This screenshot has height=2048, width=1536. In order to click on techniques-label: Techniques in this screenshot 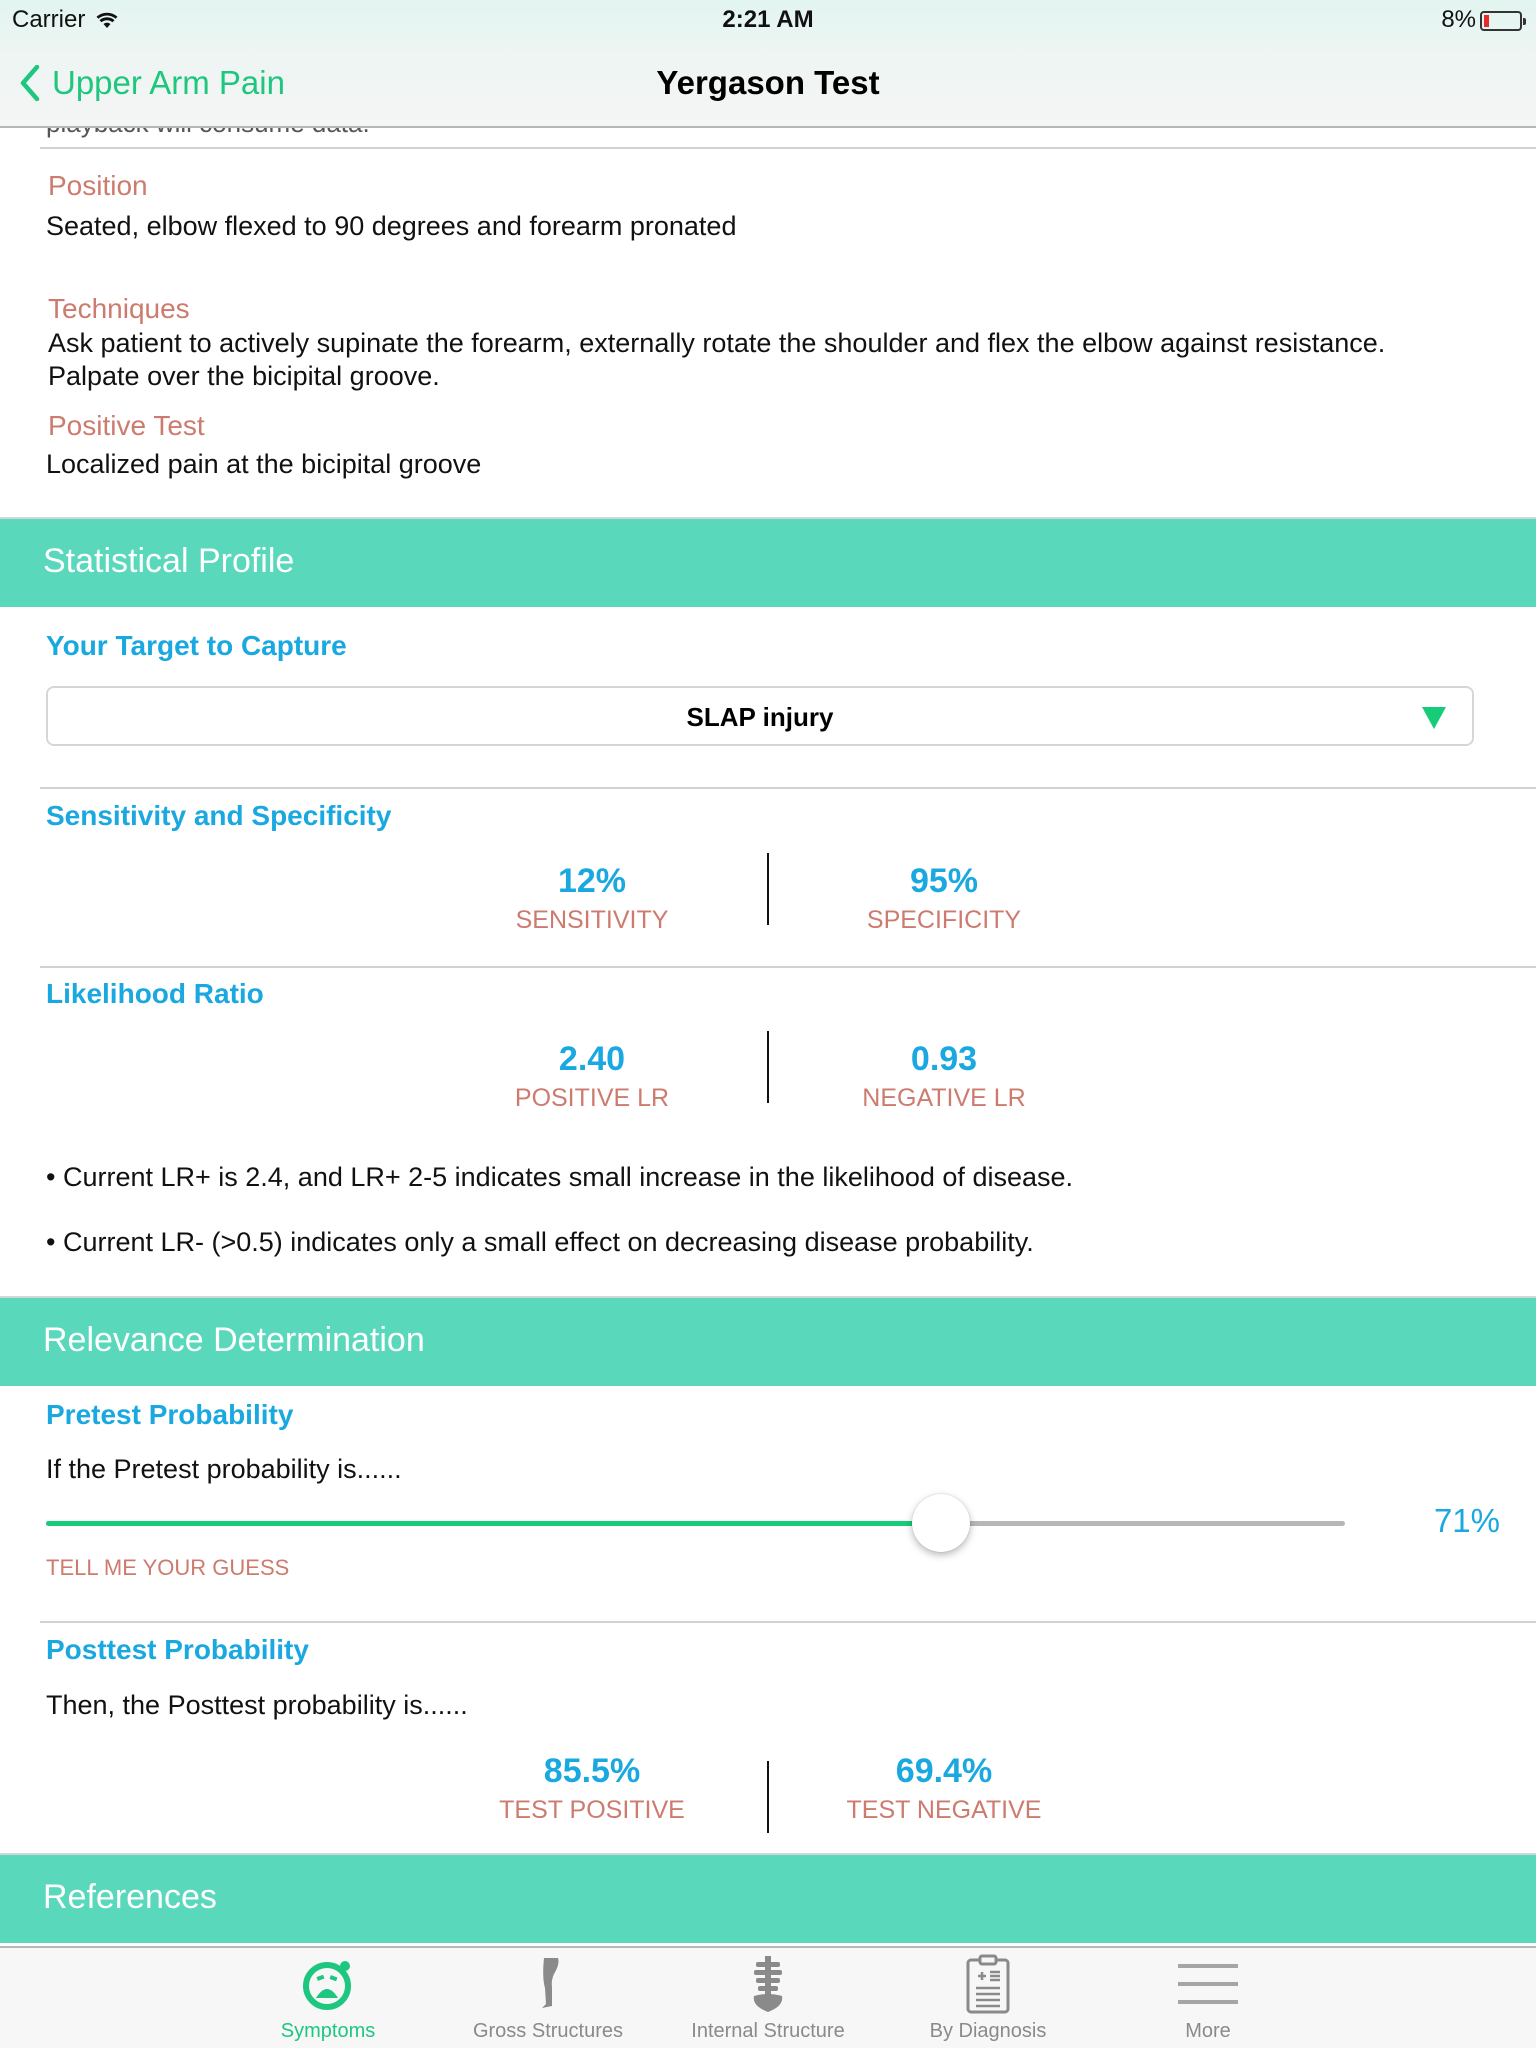, I will do `click(119, 308)`.